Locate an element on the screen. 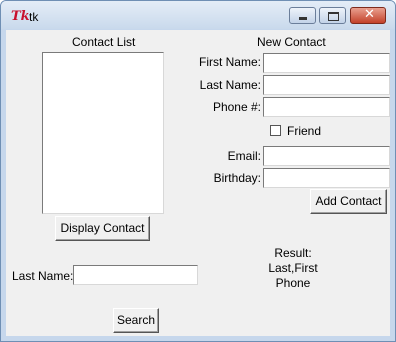  maximize-icon is located at coordinates (333, 16).